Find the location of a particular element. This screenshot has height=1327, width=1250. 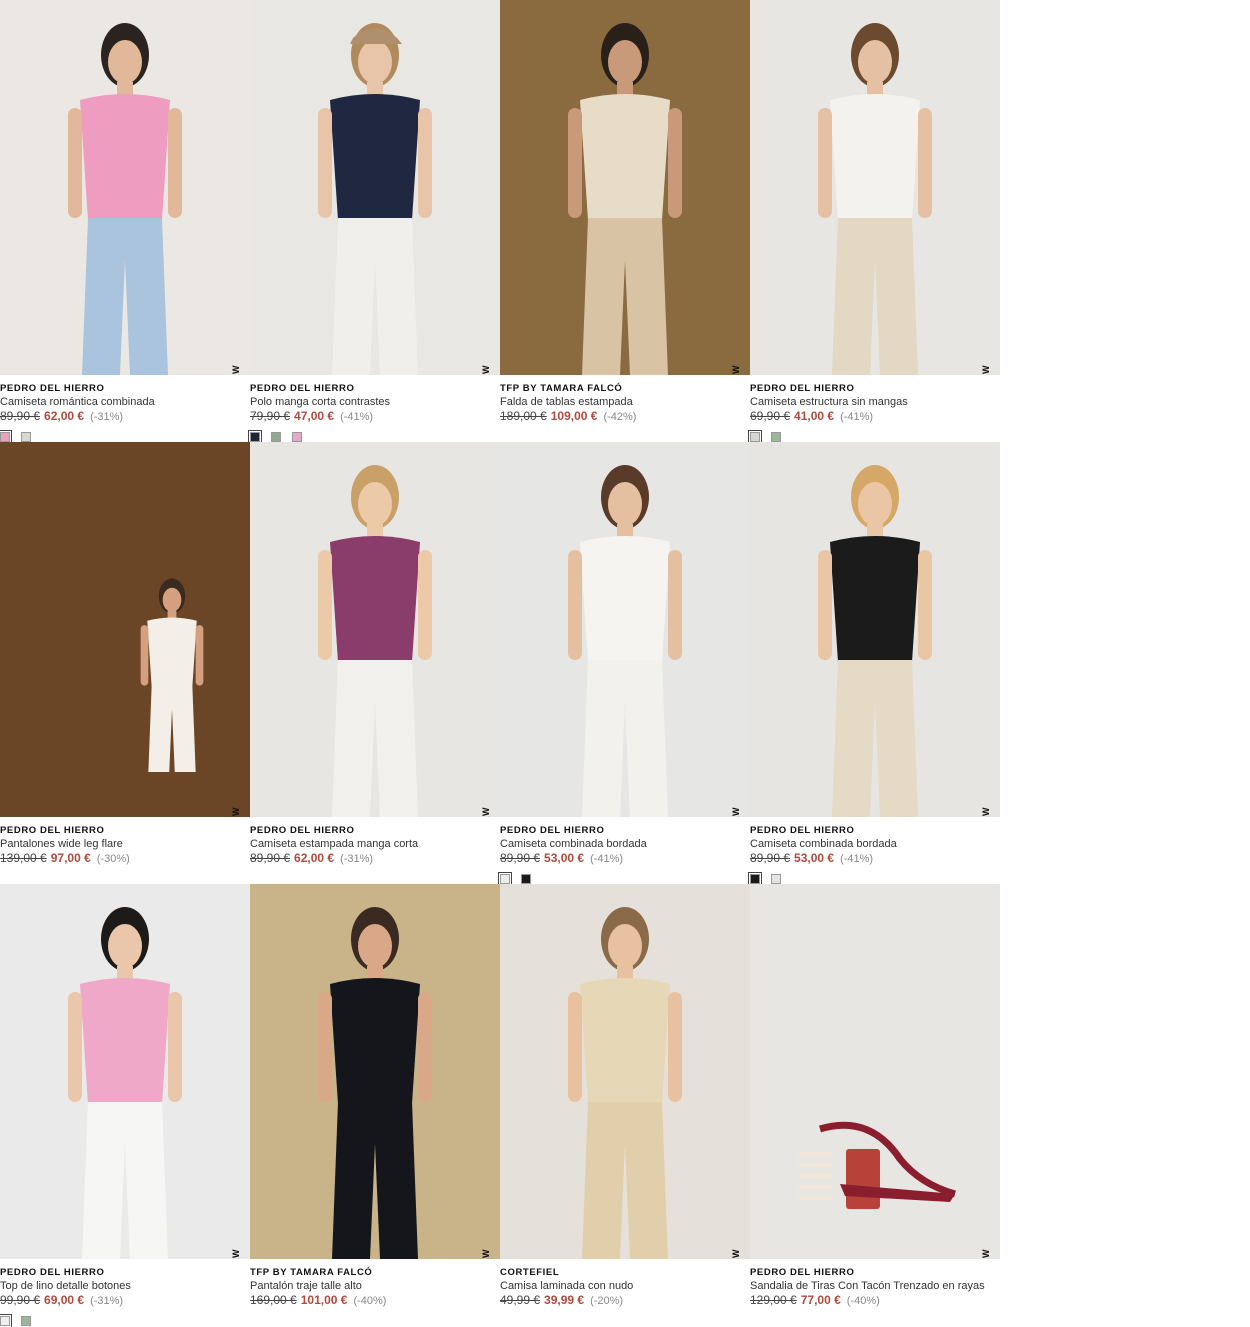

sale-price: 77,00 € is located at coordinates (820, 1300).